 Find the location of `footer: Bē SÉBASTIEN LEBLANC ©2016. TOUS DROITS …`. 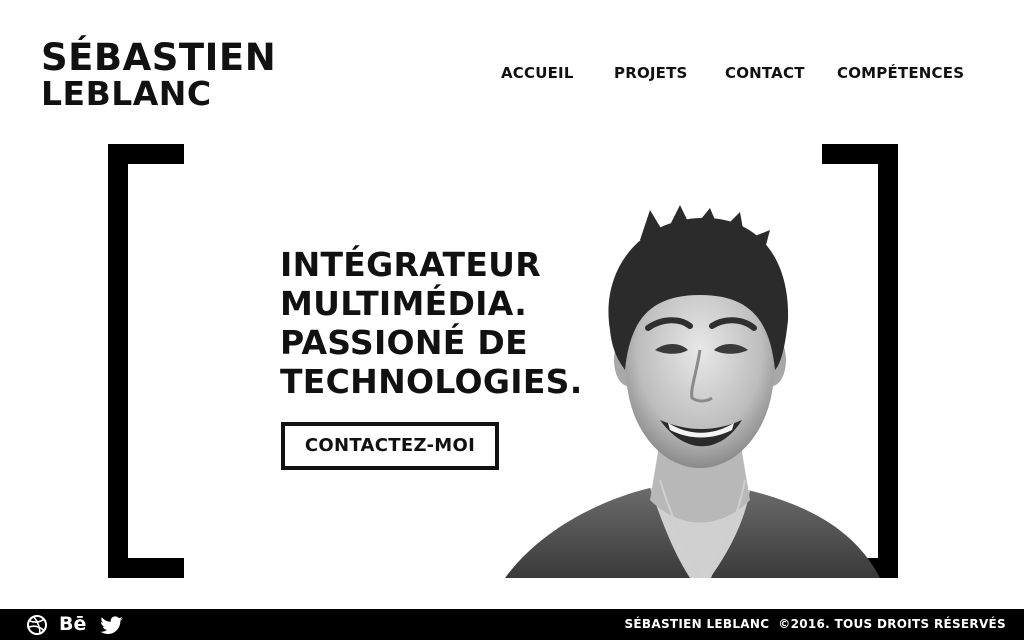

footer: Bē SÉBASTIEN LEBLANC ©2016. TOUS DROITS … is located at coordinates (512, 624).